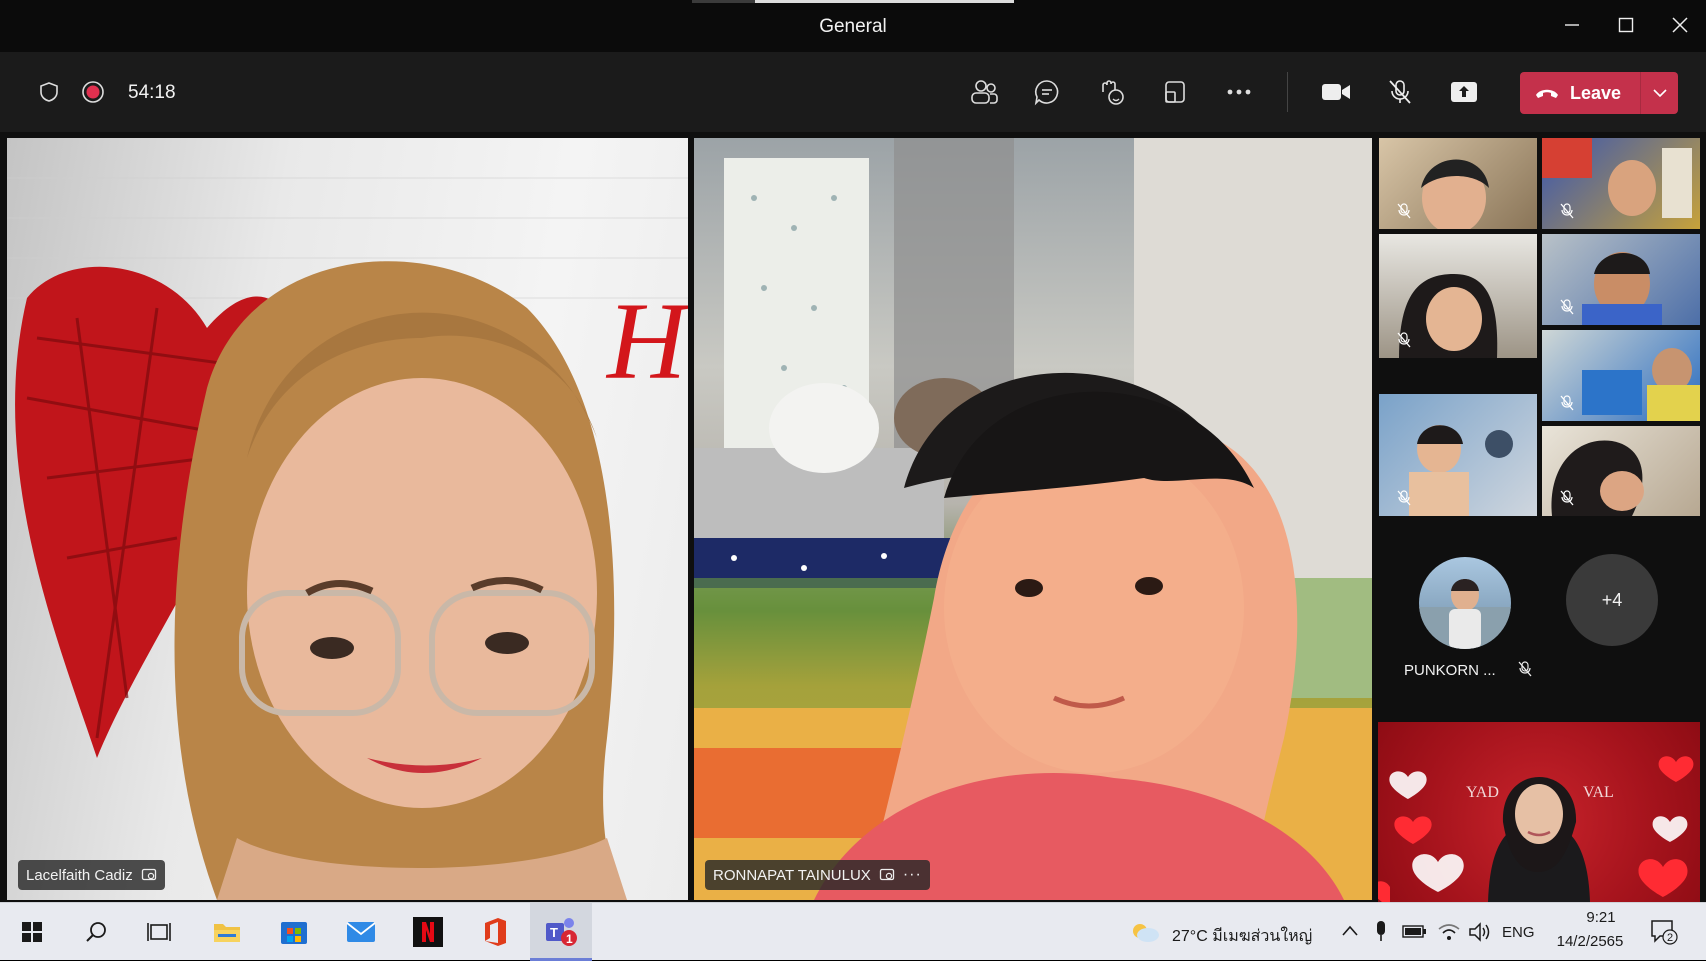  I want to click on store-button, so click(294, 932).